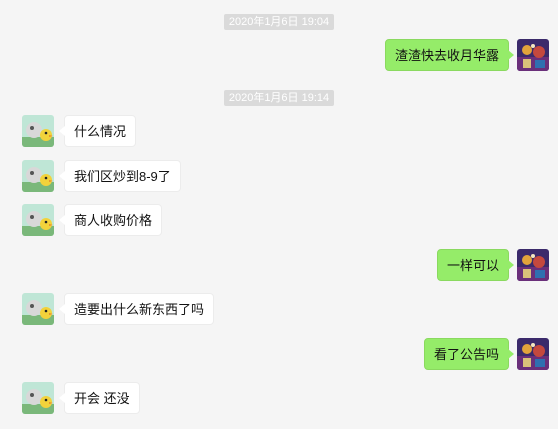  What do you see at coordinates (279, 310) in the screenshot?
I see `message-row: 造要出什么新东西了吗` at bounding box center [279, 310].